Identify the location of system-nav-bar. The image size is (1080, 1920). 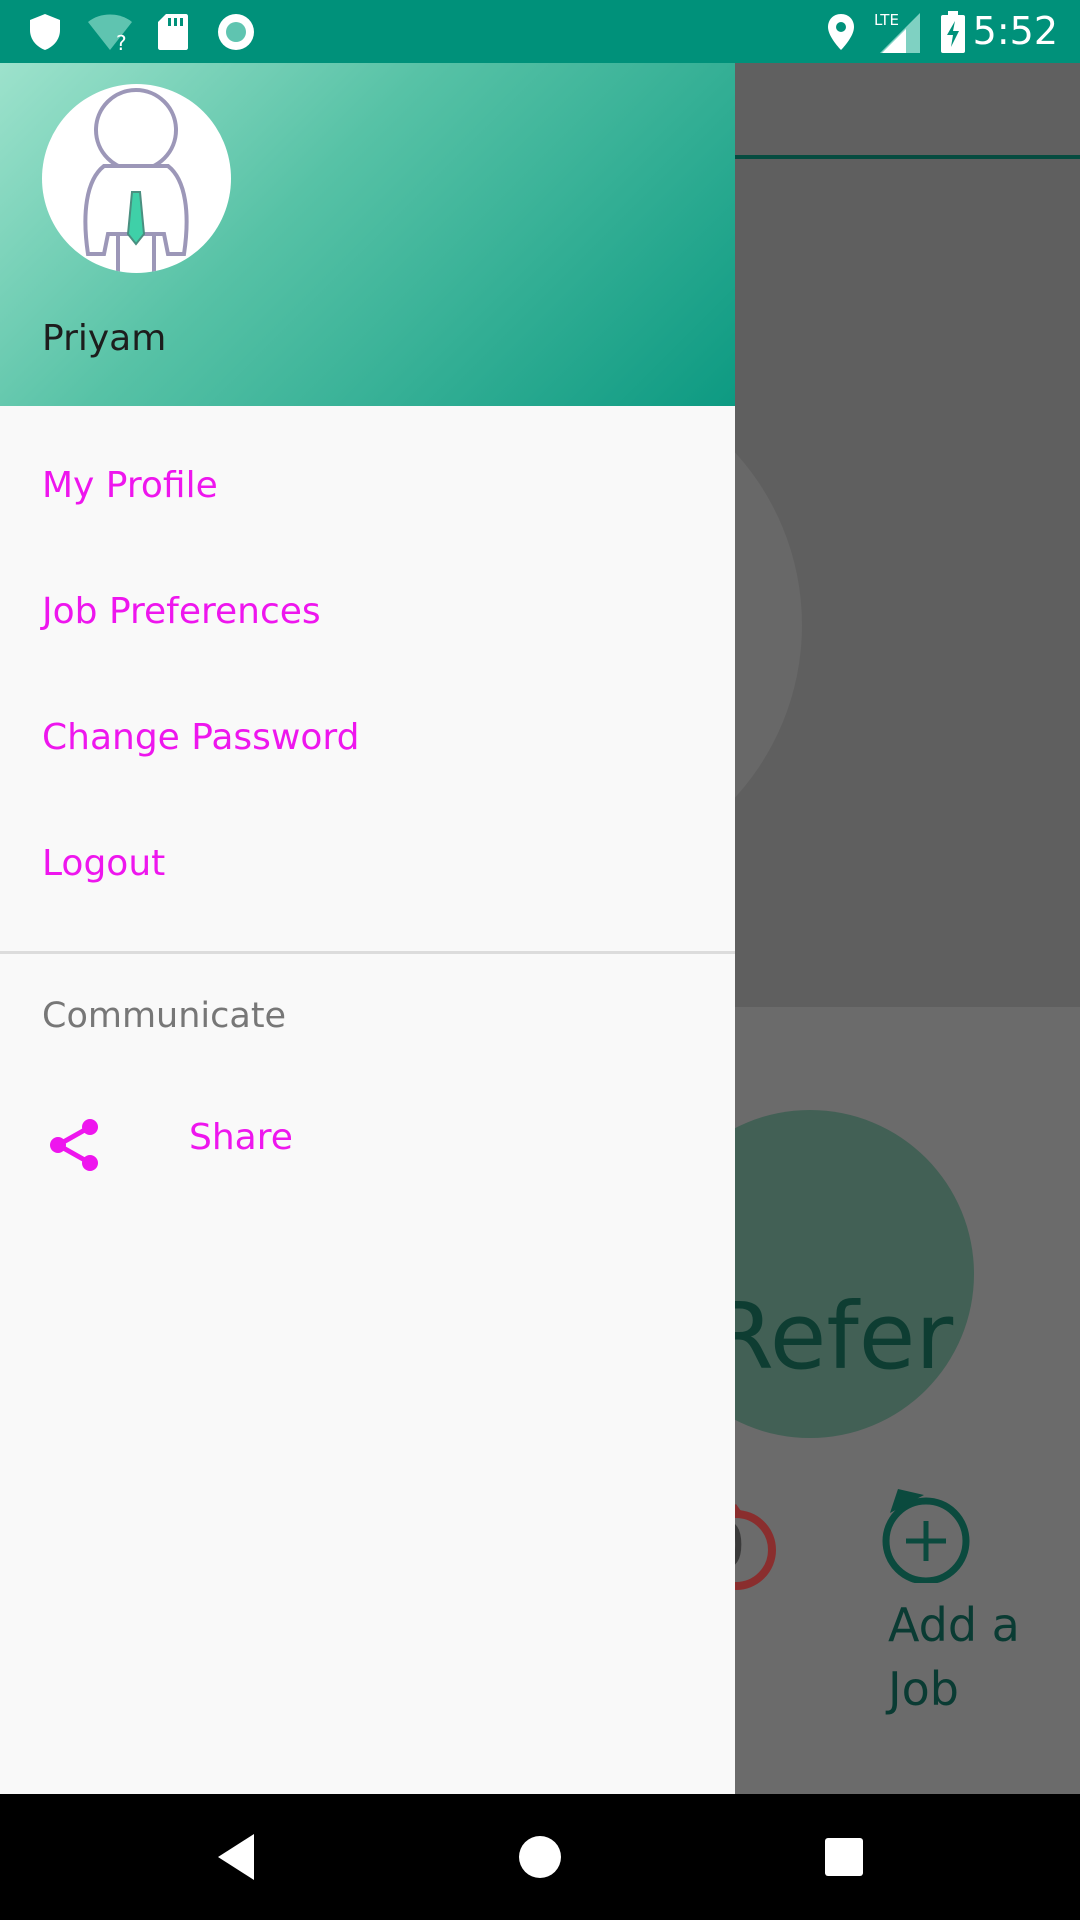
(540, 1857).